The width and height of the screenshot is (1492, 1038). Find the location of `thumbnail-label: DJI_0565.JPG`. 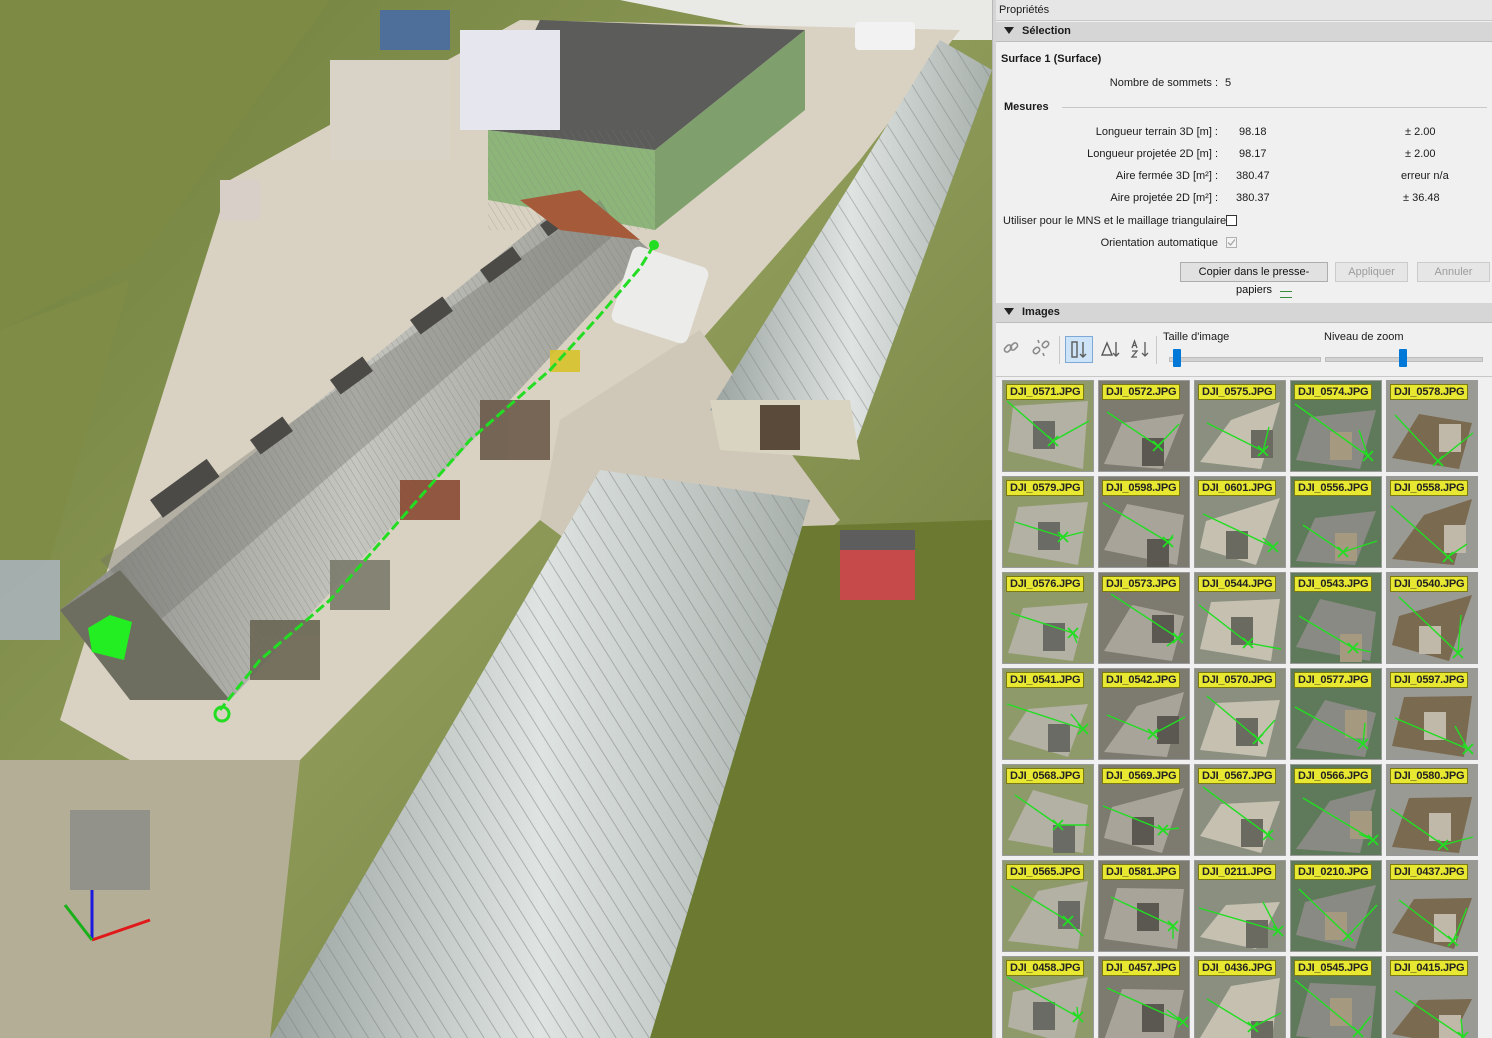

thumbnail-label: DJI_0565.JPG is located at coordinates (1045, 872).